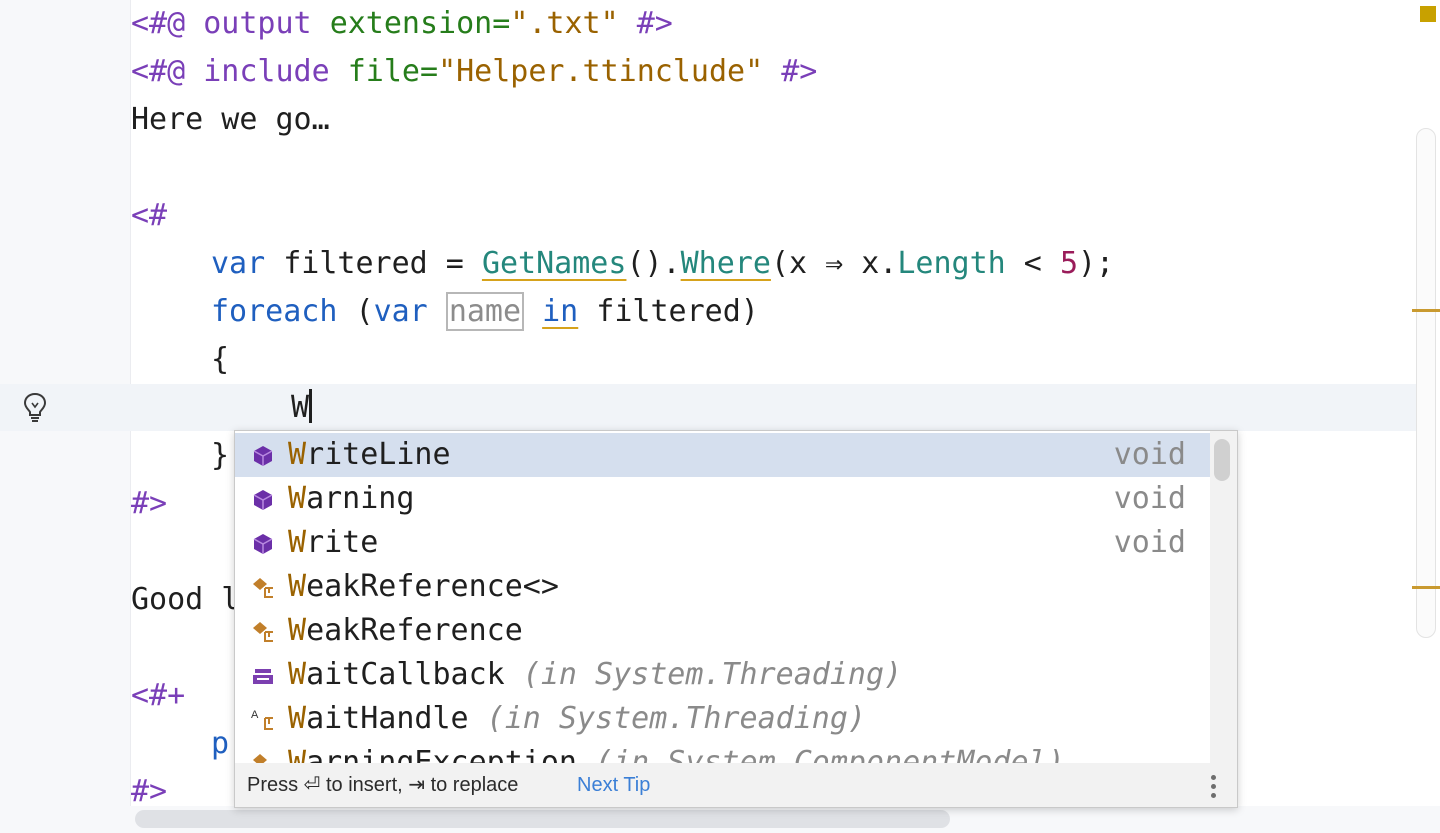  I want to click on completion-footer: Press ⏎ to insert, ⇥ to replace Next Tip, so click(736, 785).